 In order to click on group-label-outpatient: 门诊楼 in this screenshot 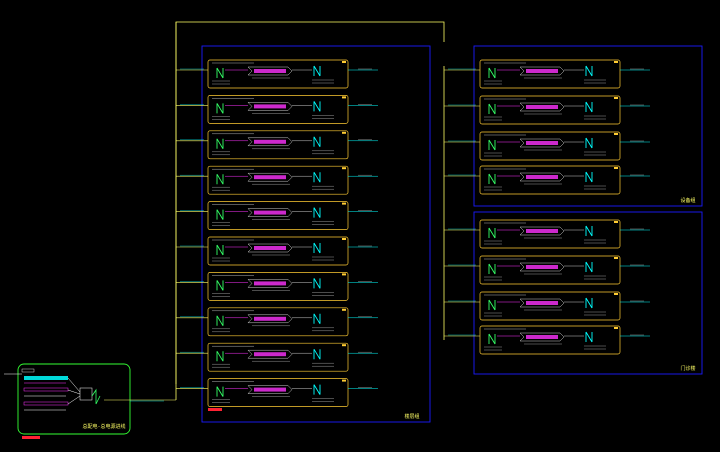, I will do `click(687, 368)`.